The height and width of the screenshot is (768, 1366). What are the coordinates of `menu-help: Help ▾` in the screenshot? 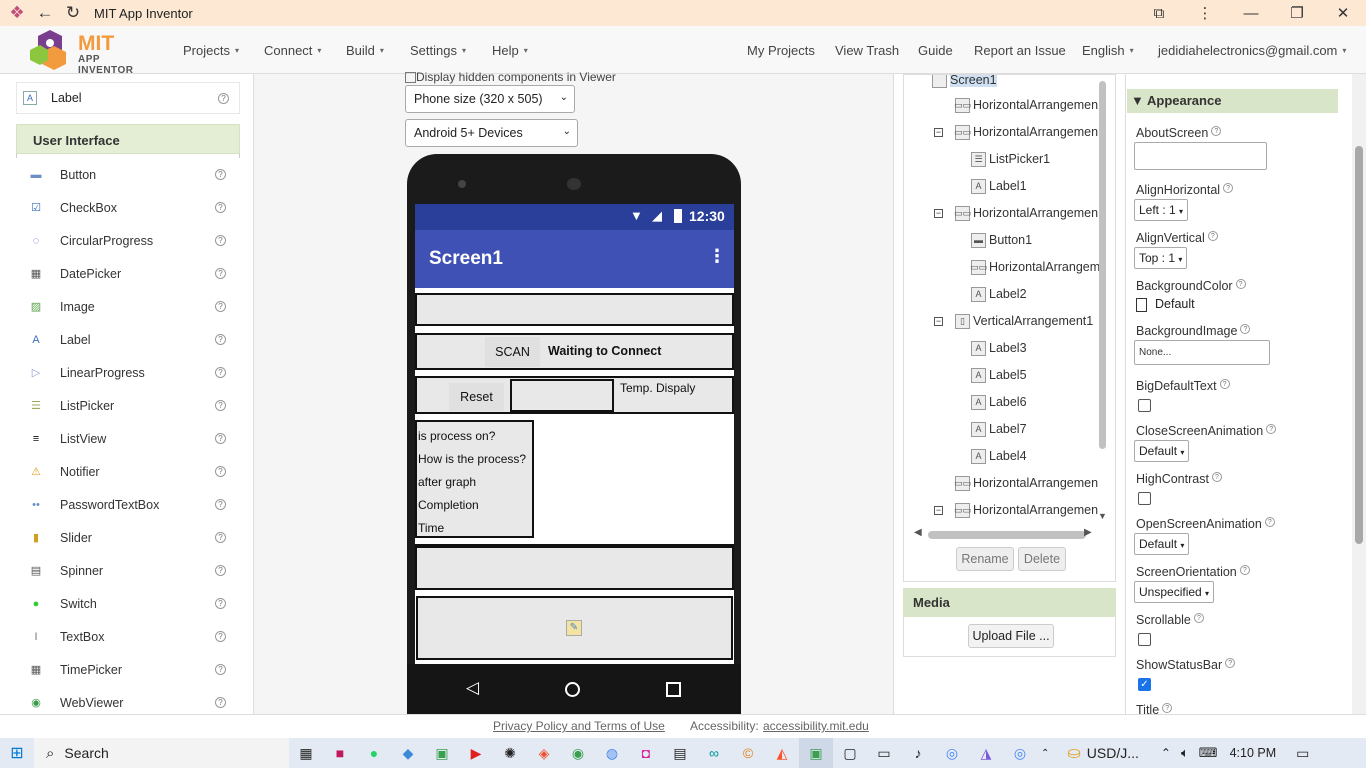 It's located at (510, 50).